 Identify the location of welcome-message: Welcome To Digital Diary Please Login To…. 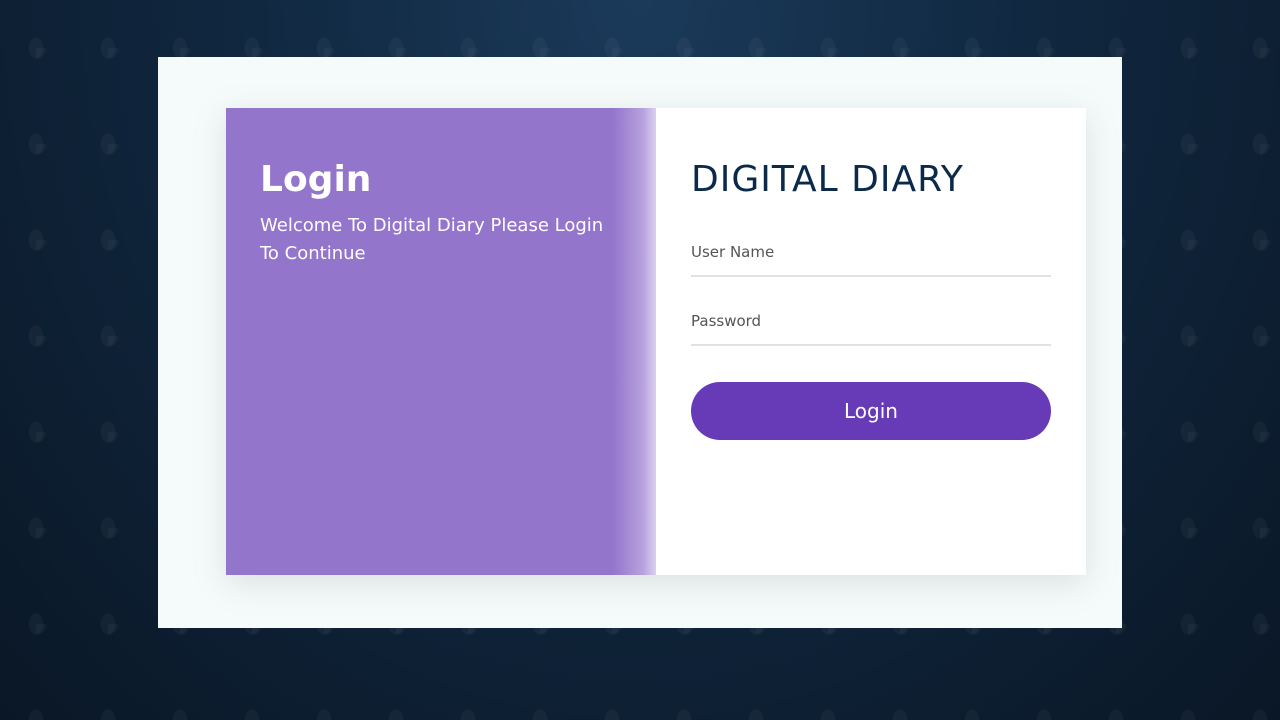
(432, 239).